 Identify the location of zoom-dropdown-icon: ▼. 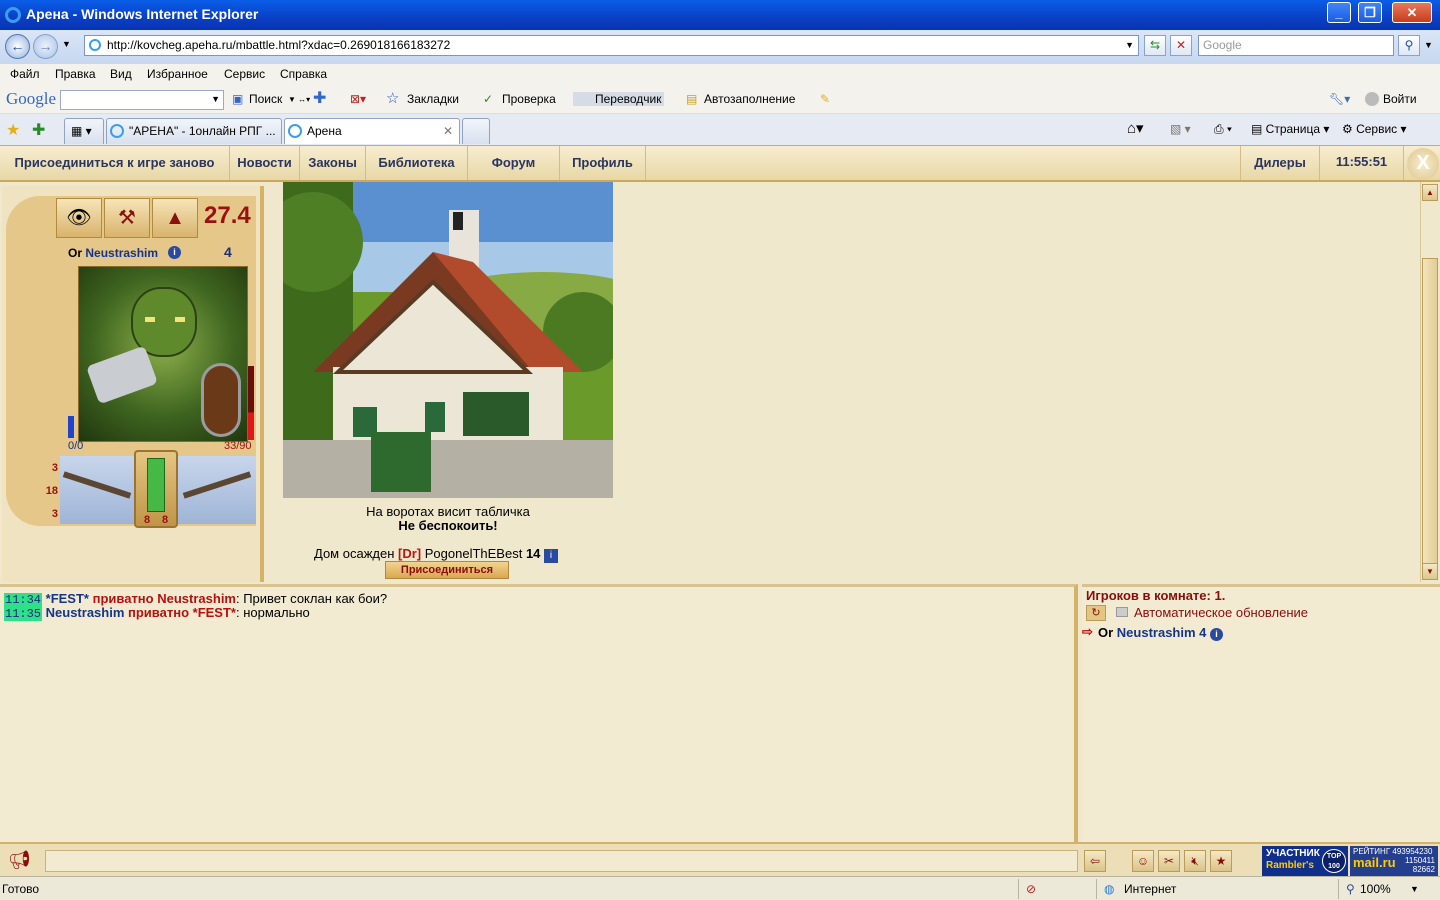
(1414, 889).